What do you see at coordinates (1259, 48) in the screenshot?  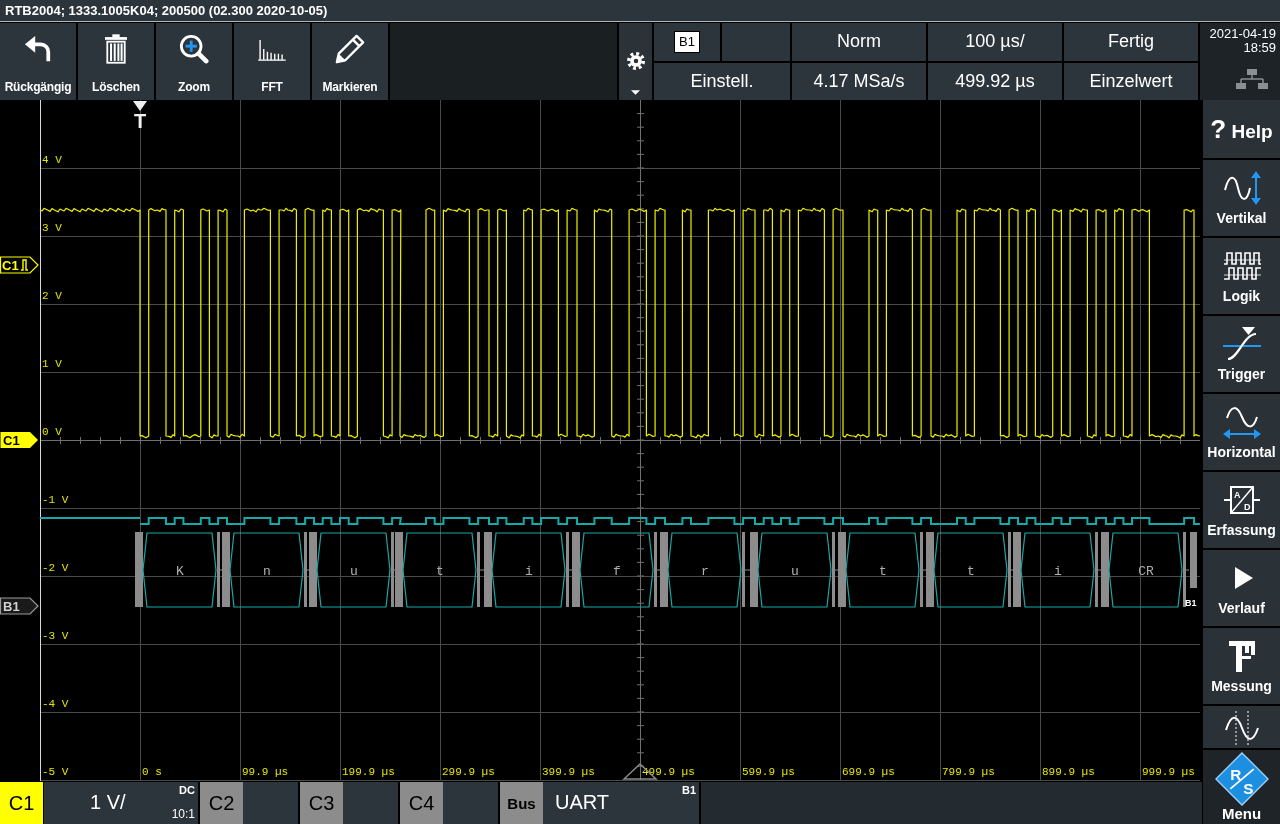 I see `time-label: 18:59` at bounding box center [1259, 48].